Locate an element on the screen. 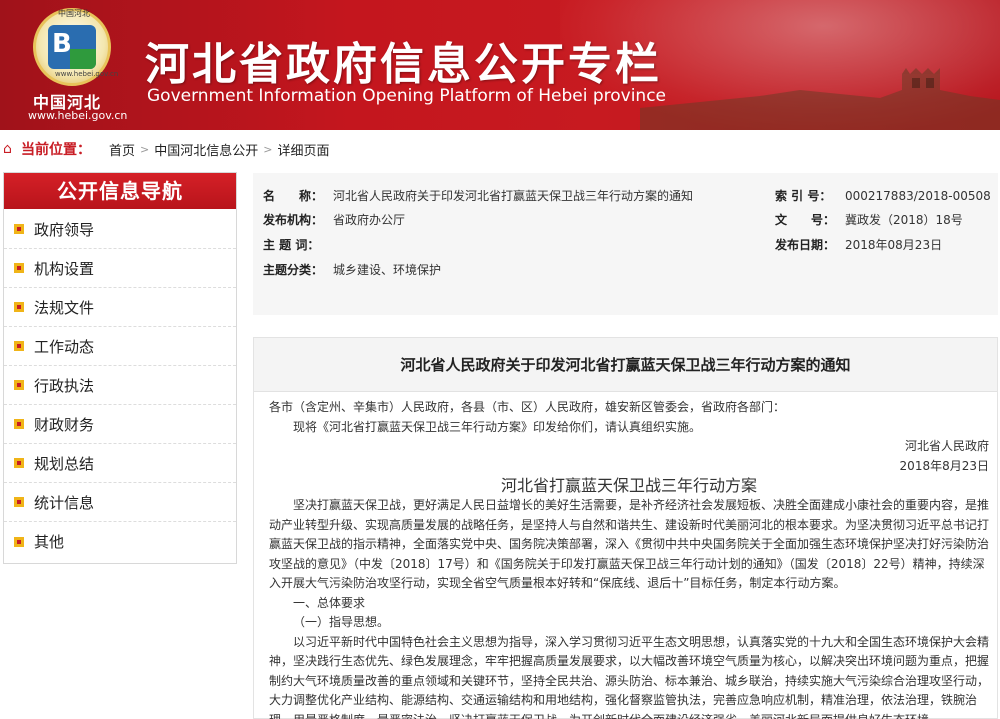 This screenshot has height=719, width=1000. sidebar-item-finance: 财政财务 is located at coordinates (120, 424).